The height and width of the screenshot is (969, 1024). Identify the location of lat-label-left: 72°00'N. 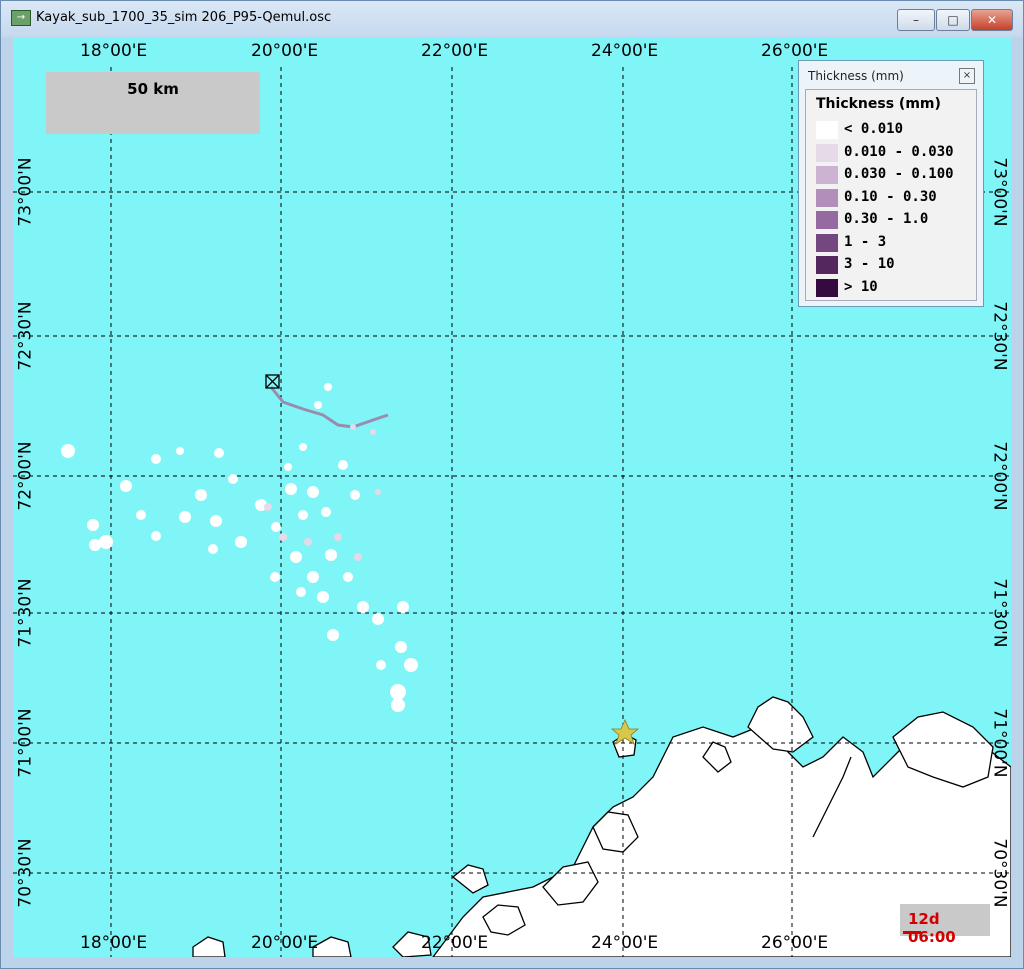
(25, 476).